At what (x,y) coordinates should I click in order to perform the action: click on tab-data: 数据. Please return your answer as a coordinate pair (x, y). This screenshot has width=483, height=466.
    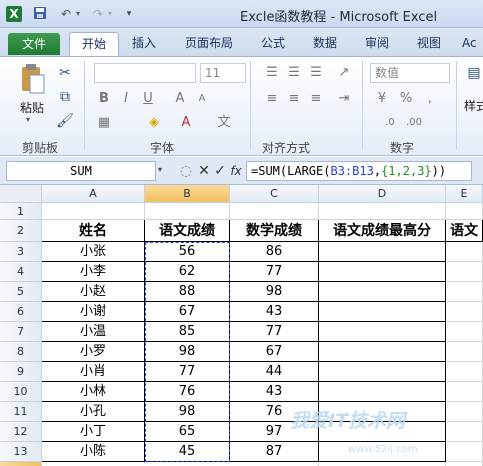
    Looking at the image, I should click on (325, 44).